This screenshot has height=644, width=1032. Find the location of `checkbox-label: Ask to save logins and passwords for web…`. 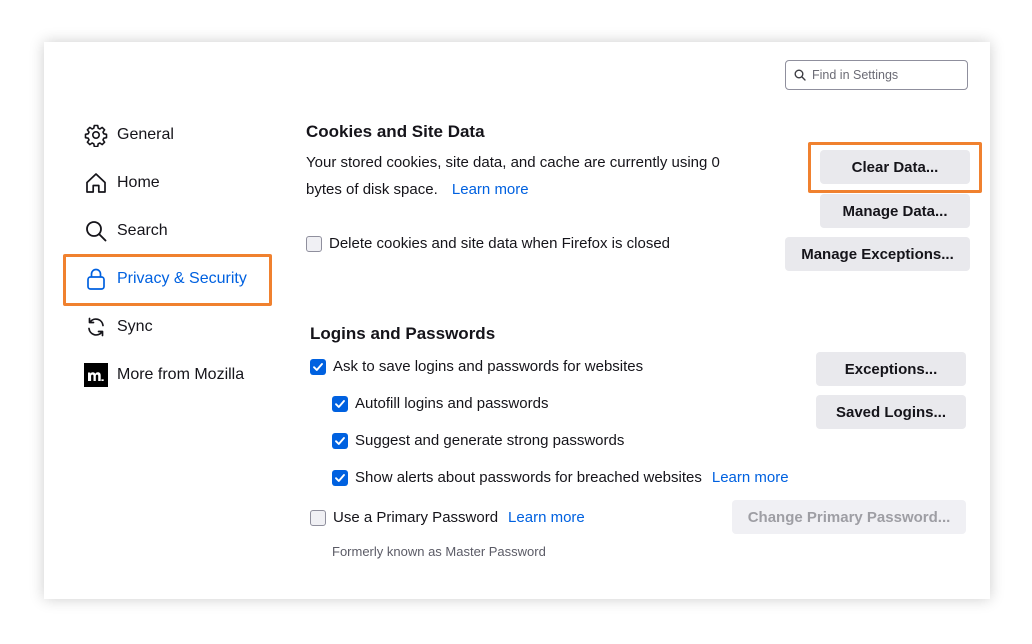

checkbox-label: Ask to save logins and passwords for web… is located at coordinates (488, 366).